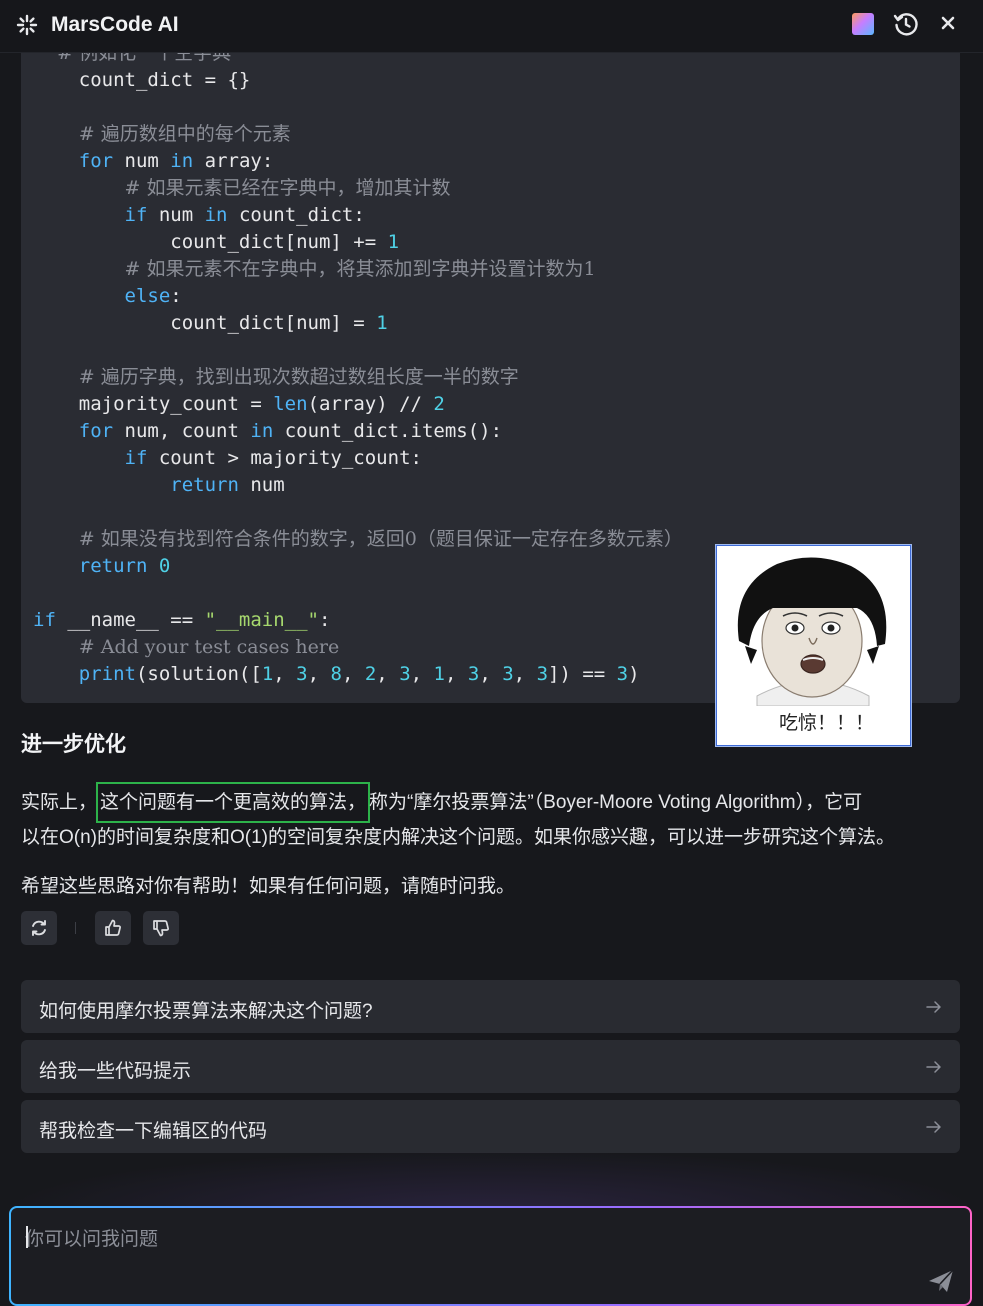 The width and height of the screenshot is (983, 1306). Describe the element at coordinates (279, 242) in the screenshot. I see `code-token: count_dict[num] +=` at that location.